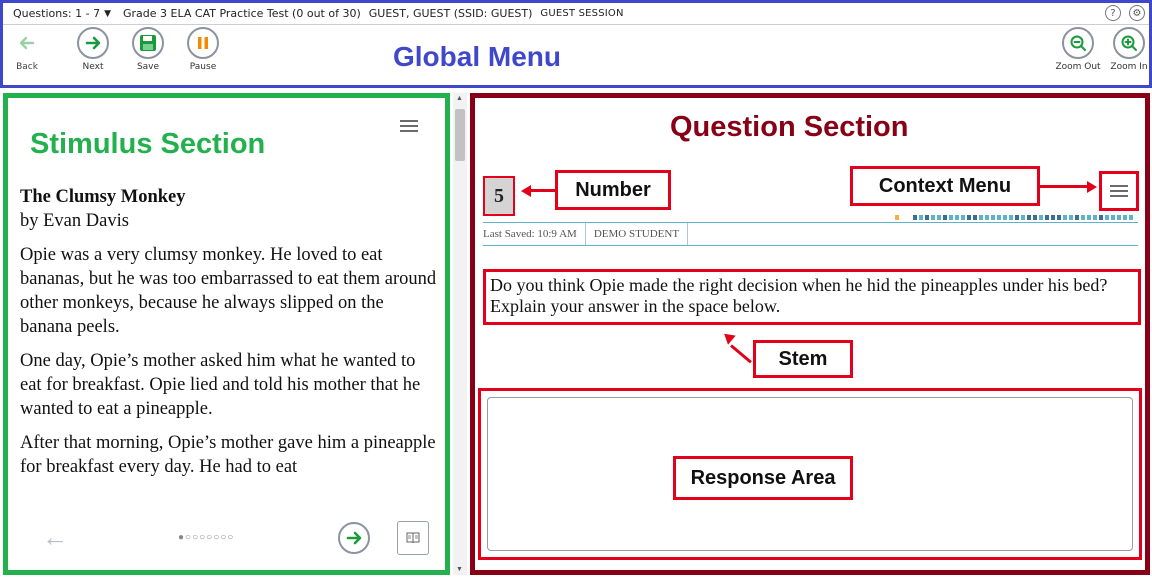  What do you see at coordinates (1078, 43) in the screenshot?
I see `zoom-out-icon` at bounding box center [1078, 43].